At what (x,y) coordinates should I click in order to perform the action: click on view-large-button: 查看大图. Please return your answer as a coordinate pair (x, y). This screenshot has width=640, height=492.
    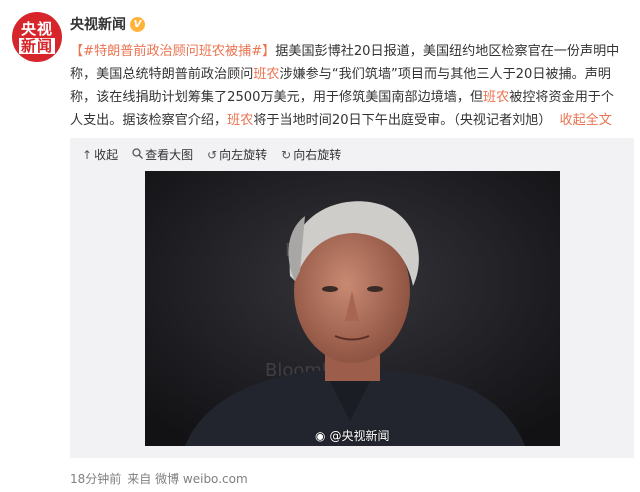
    Looking at the image, I should click on (162, 154).